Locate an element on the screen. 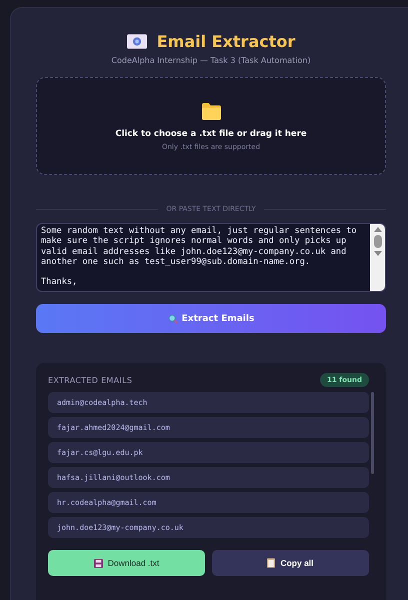 This screenshot has width=408, height=600. app-title: Email Extractor is located at coordinates (226, 41).